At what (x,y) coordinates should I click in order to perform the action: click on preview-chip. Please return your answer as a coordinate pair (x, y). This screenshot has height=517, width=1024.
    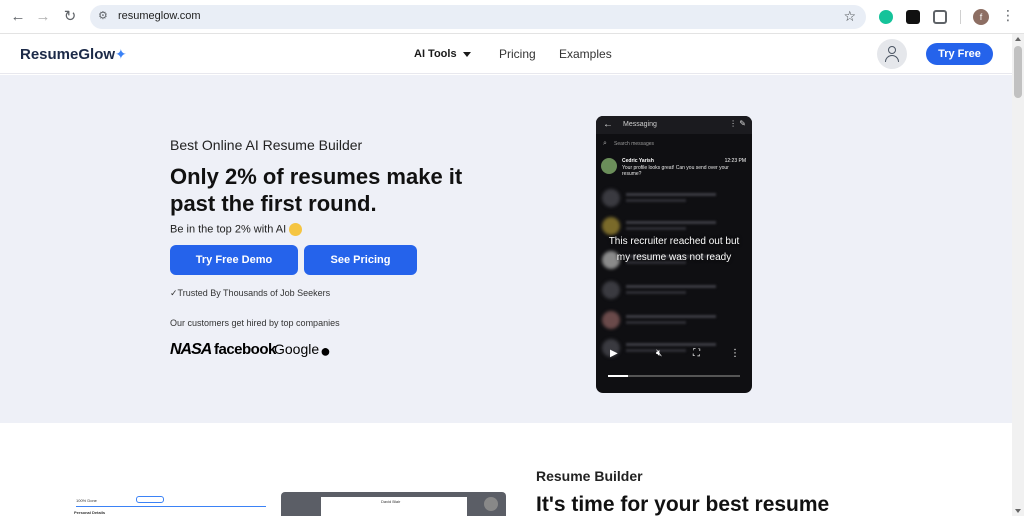
    Looking at the image, I should click on (150, 499).